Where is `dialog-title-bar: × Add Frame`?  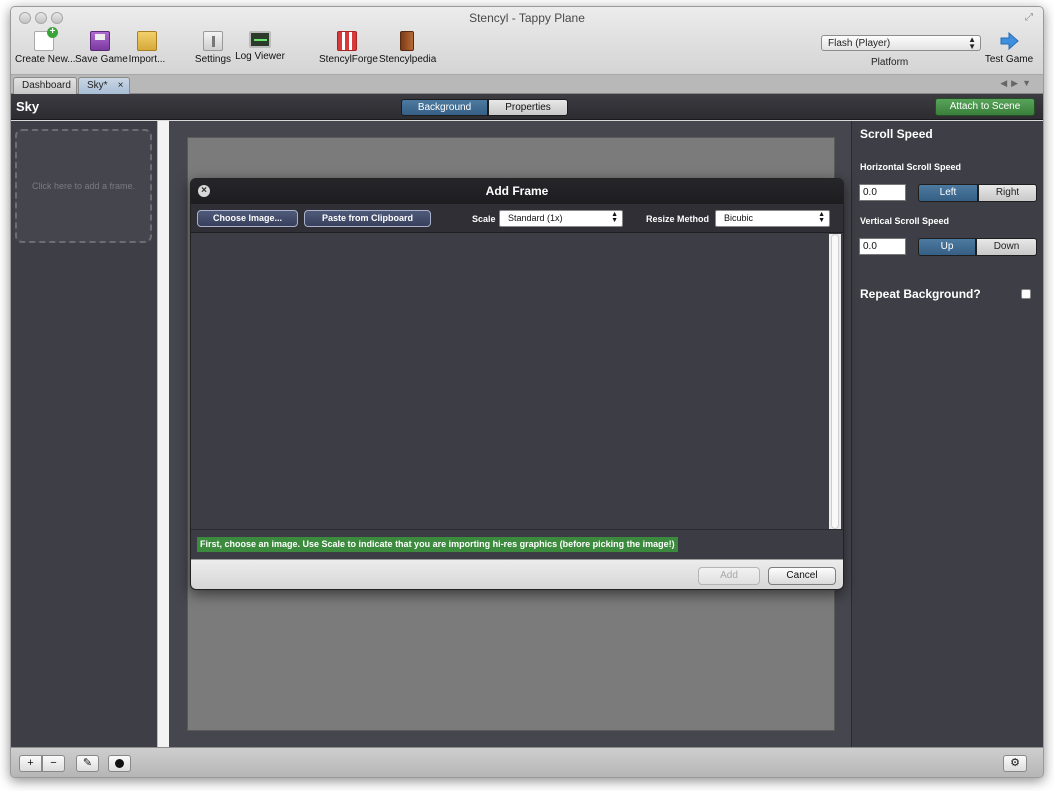 dialog-title-bar: × Add Frame is located at coordinates (517, 191).